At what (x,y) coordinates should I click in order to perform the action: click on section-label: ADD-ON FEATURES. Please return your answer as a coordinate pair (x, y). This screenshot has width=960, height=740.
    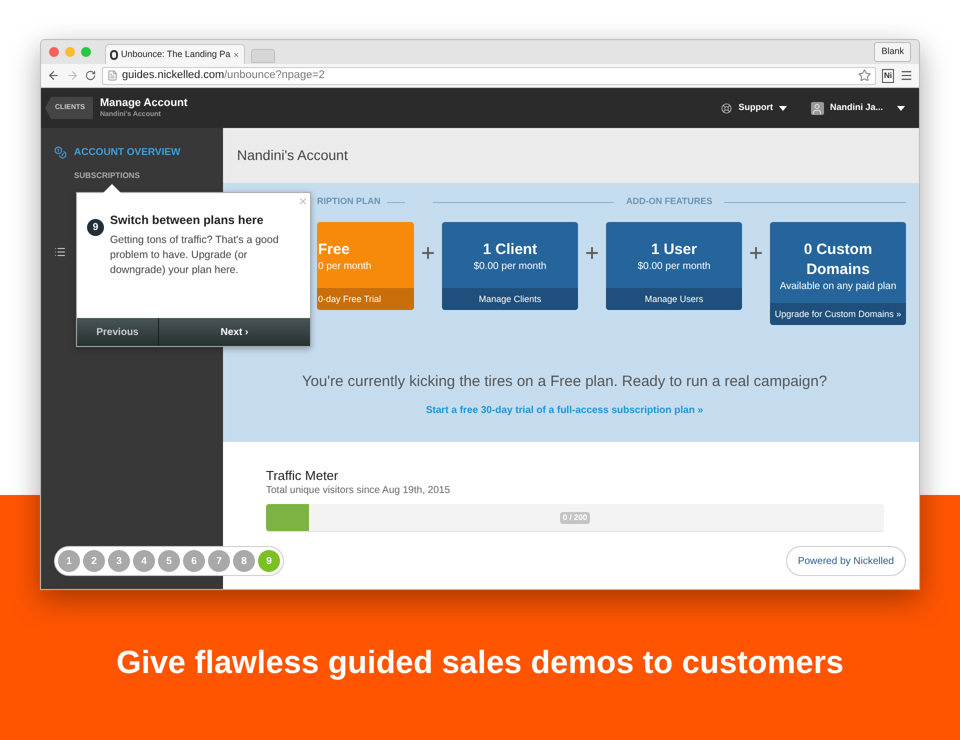
    Looking at the image, I should click on (669, 201).